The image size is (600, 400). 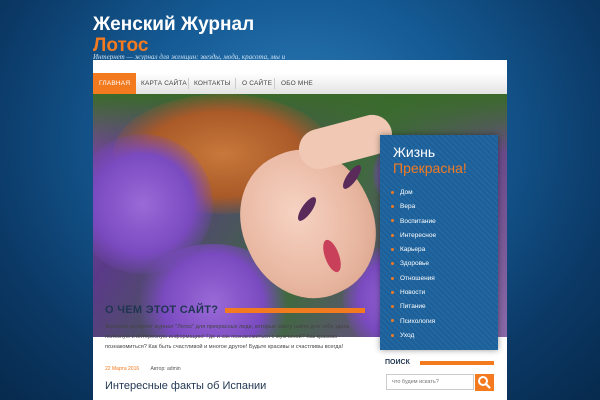 I want to click on category-item: Новости, so click(x=413, y=293).